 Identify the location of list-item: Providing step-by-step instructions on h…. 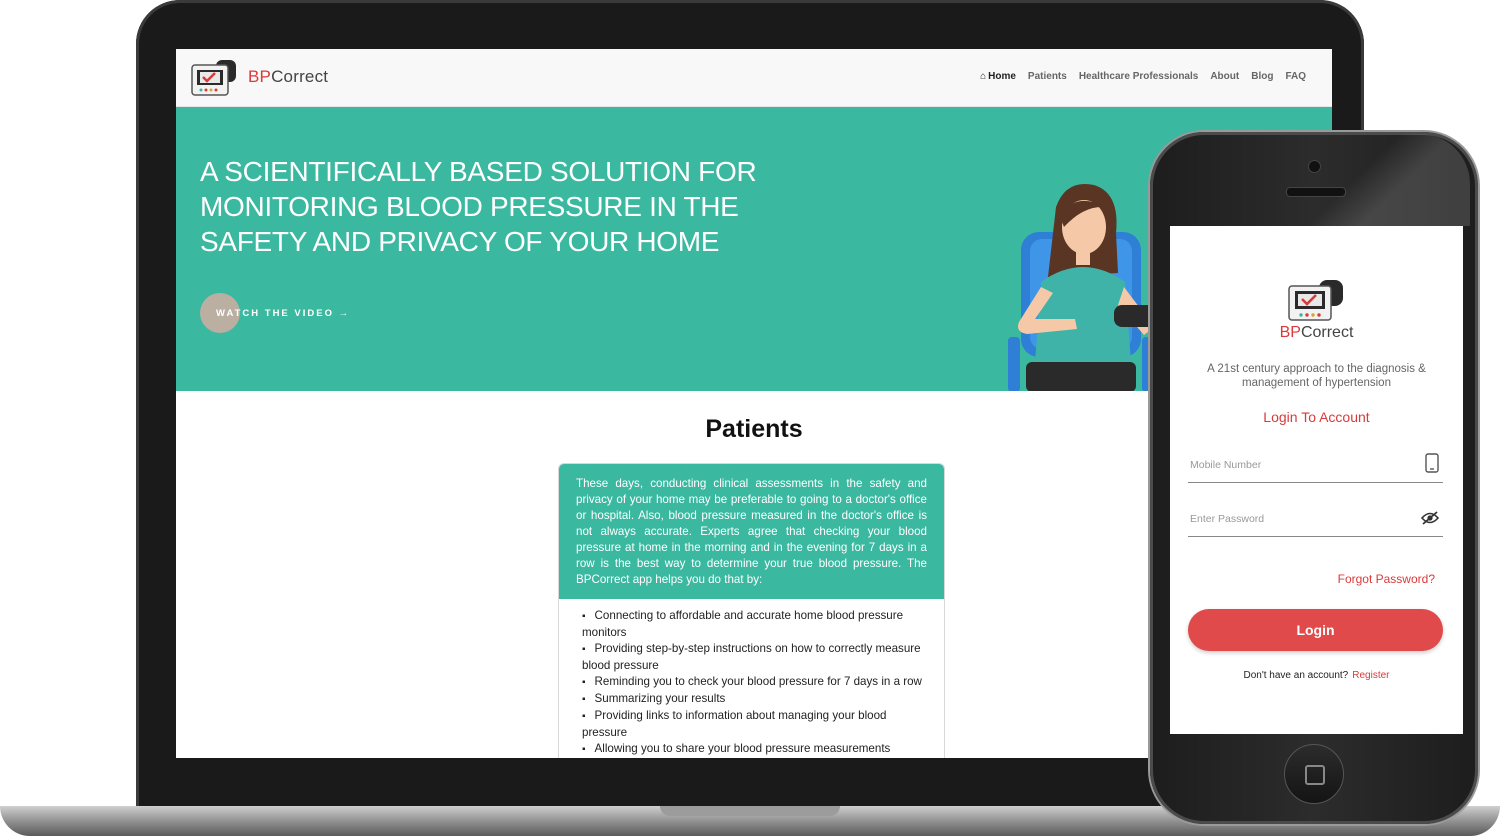
(753, 657).